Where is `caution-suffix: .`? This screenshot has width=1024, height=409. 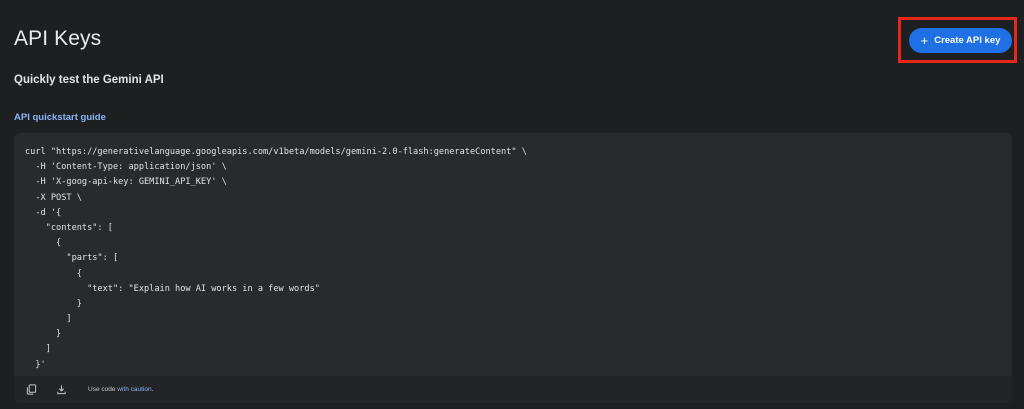 caution-suffix: . is located at coordinates (152, 389).